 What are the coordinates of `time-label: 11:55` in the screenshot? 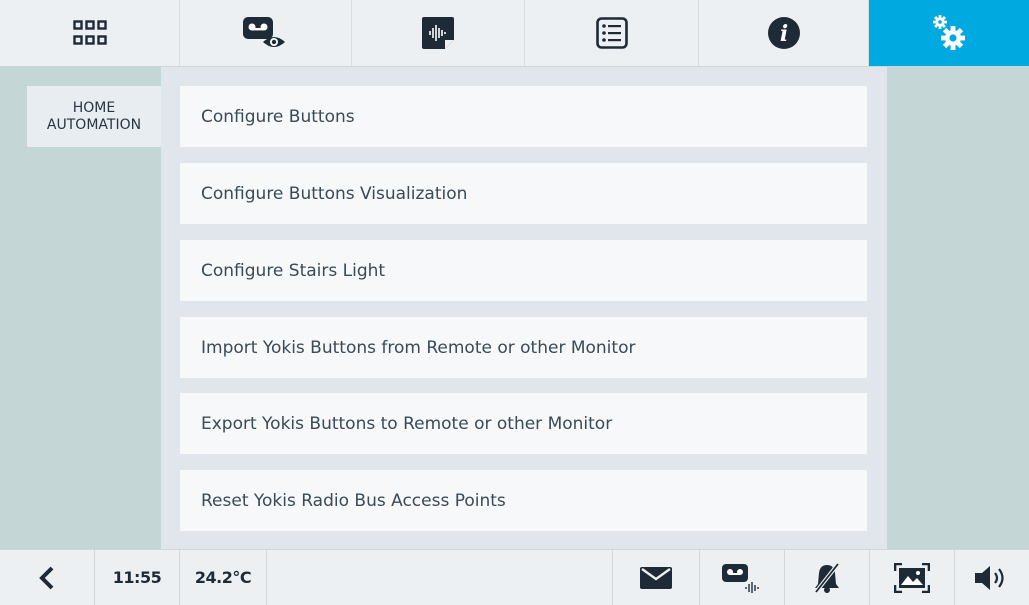 It's located at (137, 577).